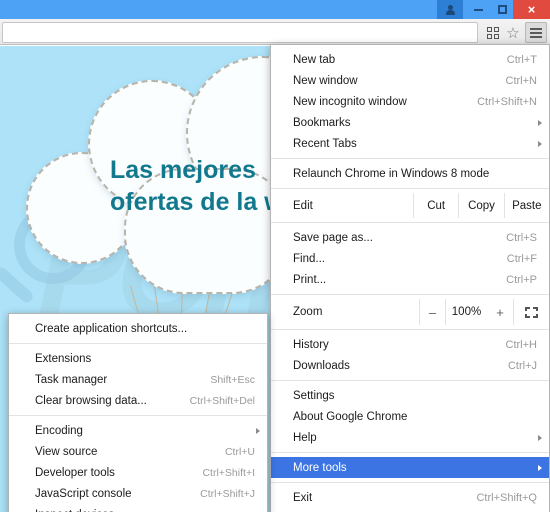 This screenshot has height=512, width=550. I want to click on person-icon, so click(450, 9).